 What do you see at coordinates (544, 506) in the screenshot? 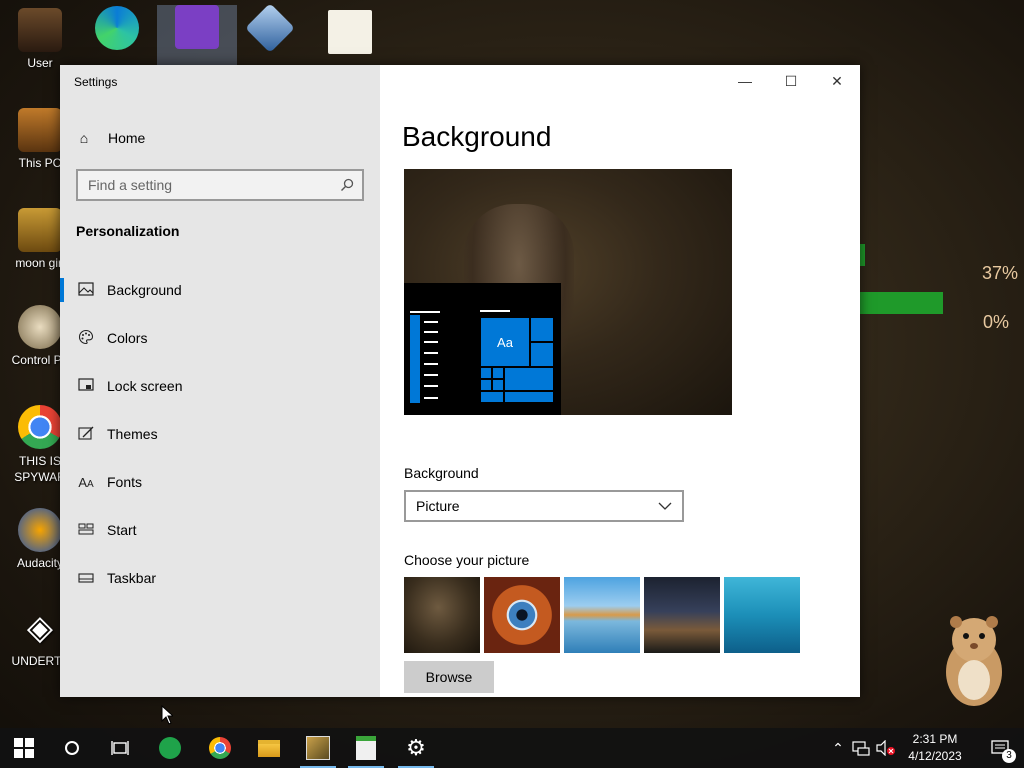
I see `background-dropdown: Picture` at bounding box center [544, 506].